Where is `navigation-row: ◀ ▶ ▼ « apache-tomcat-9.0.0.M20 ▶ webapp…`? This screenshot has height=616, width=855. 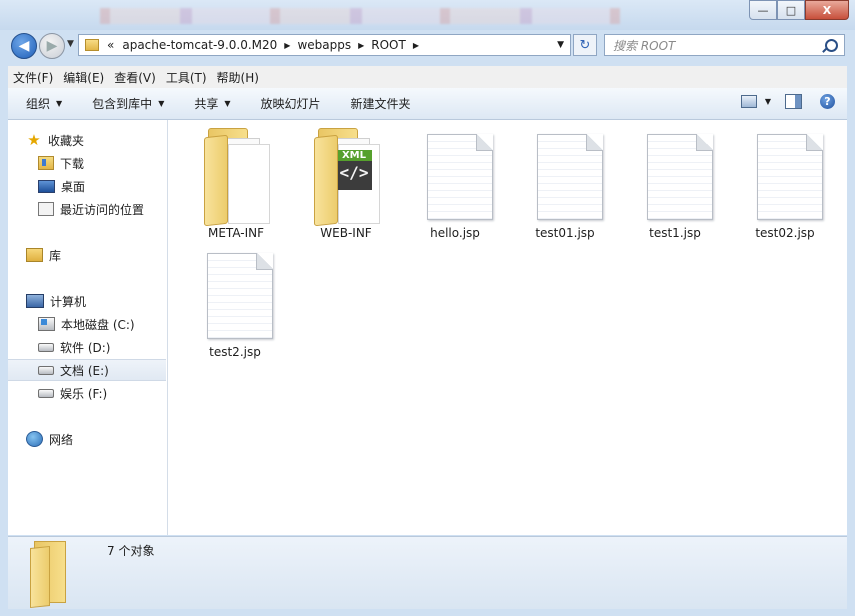
navigation-row: ◀ ▶ ▼ « apache-tomcat-9.0.0.M20 ▶ webapp… is located at coordinates (427, 46).